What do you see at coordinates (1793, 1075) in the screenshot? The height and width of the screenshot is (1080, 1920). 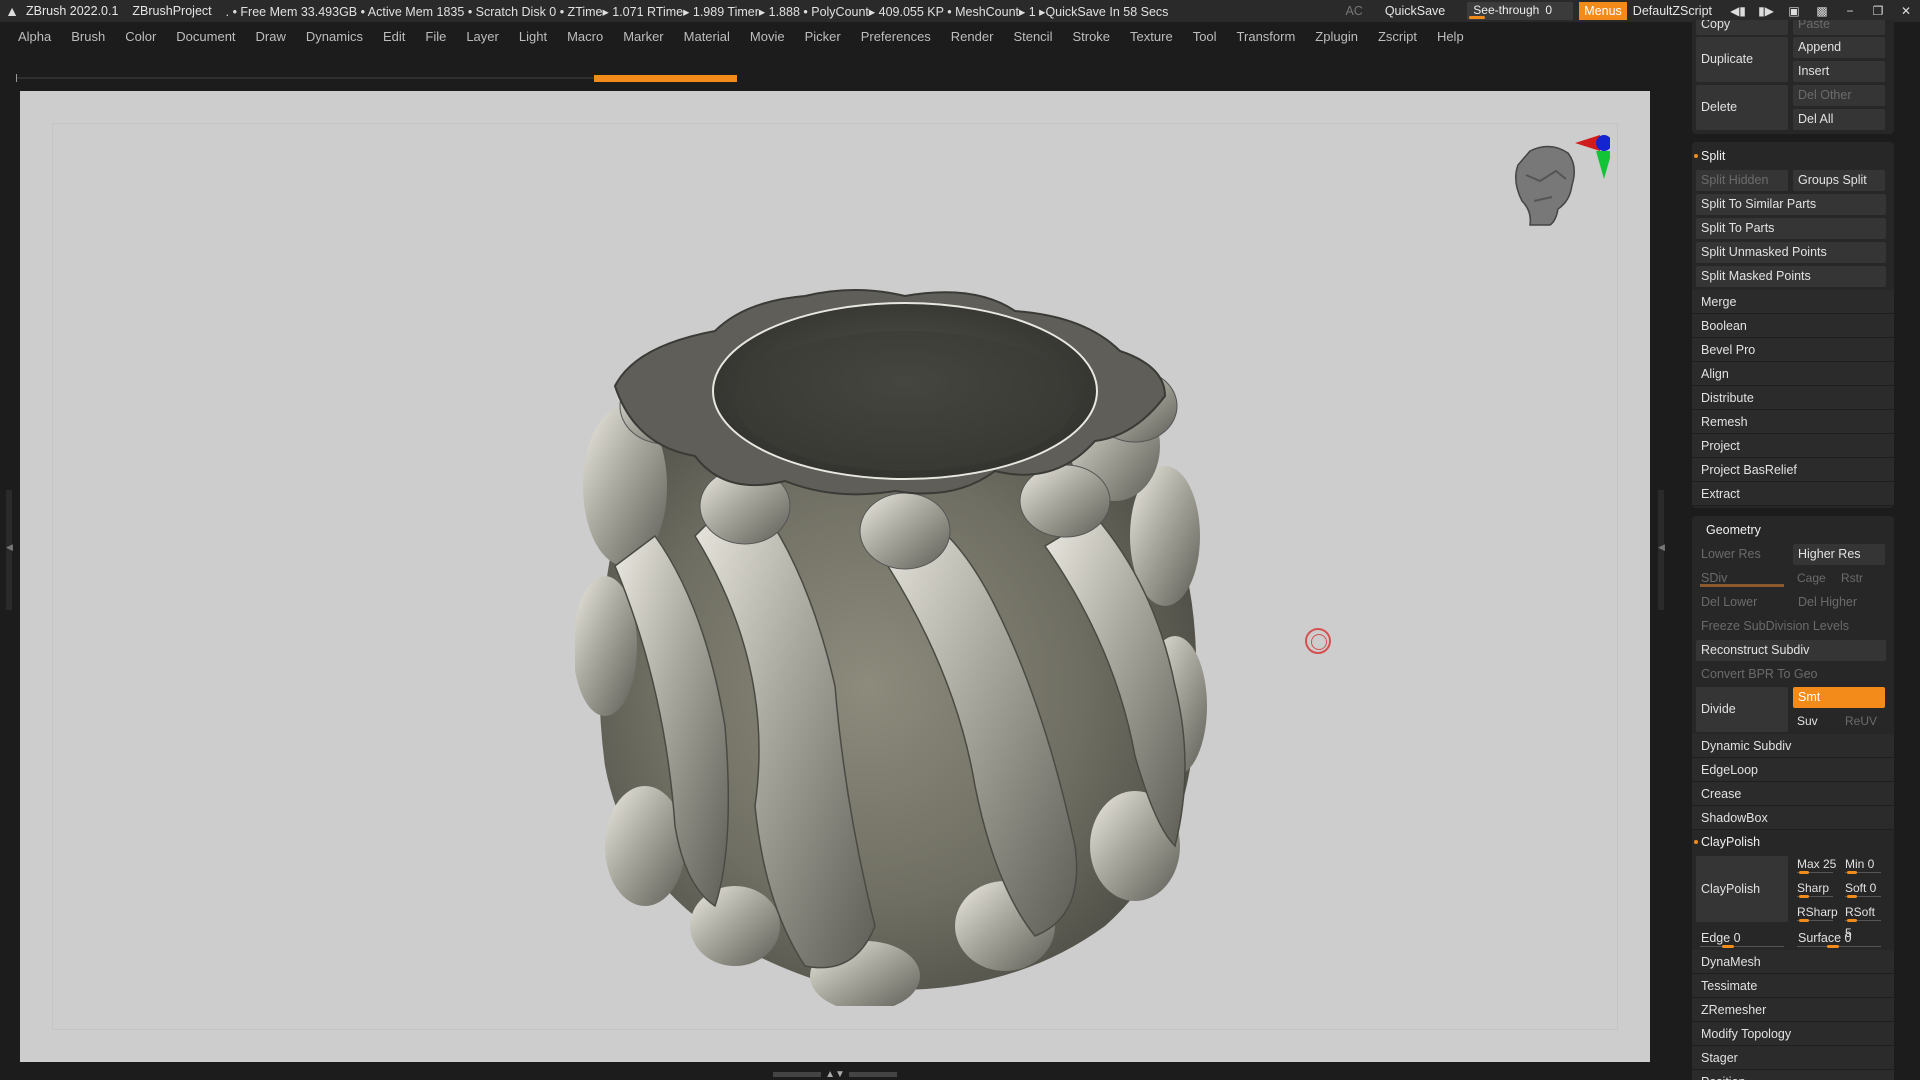 I see `position-subpalette: Position` at bounding box center [1793, 1075].